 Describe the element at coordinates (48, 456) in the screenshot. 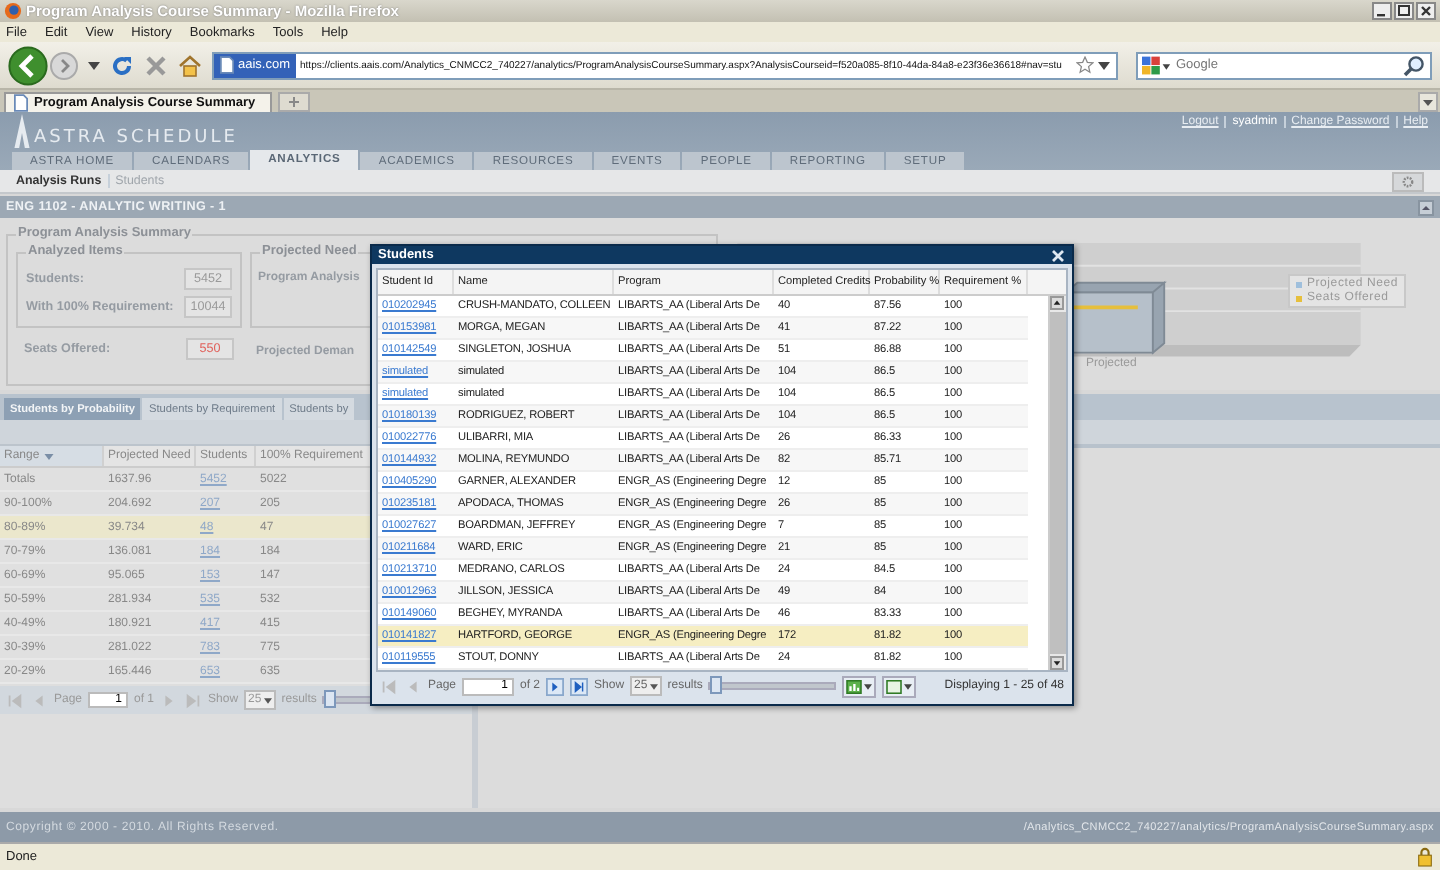

I see `sort-icon` at that location.